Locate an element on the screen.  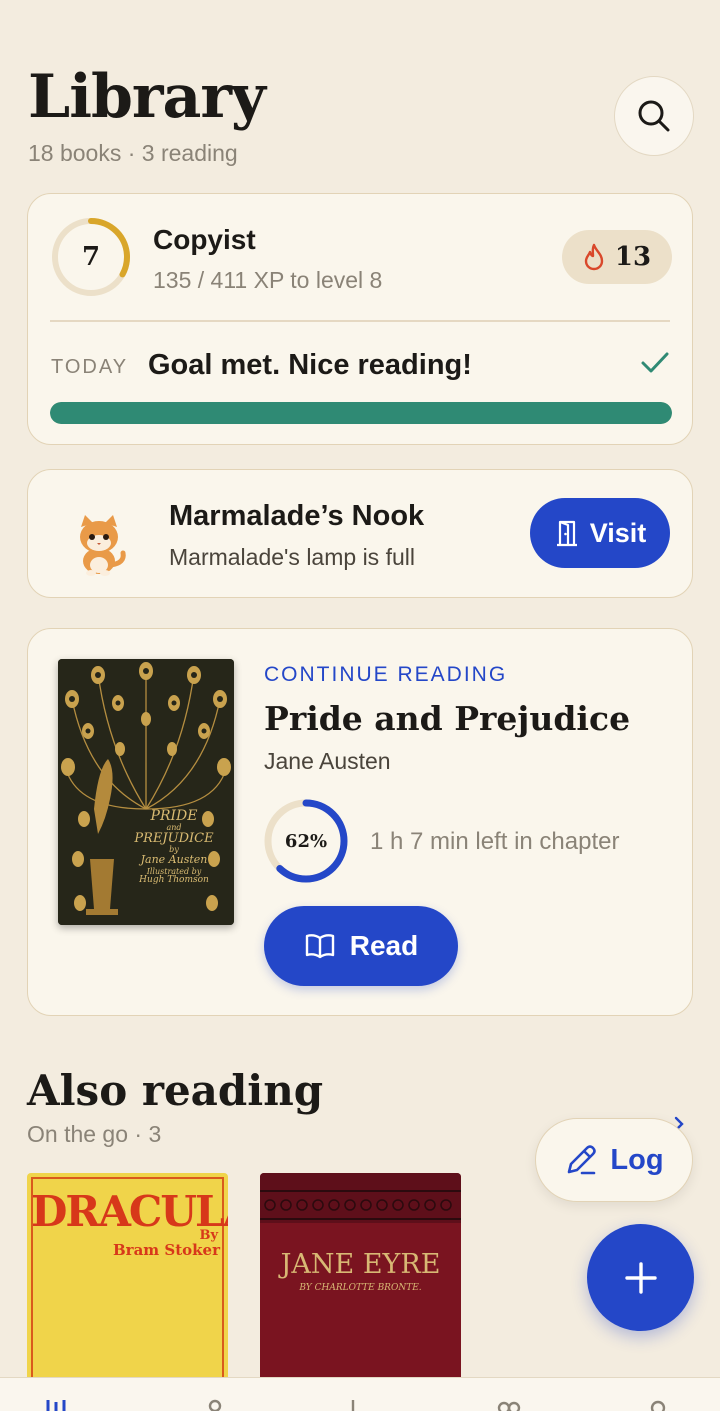
book-cover-jane-eyre: JANE EYRE BY CHARLOTTE BRONTE. is located at coordinates (360, 1283).